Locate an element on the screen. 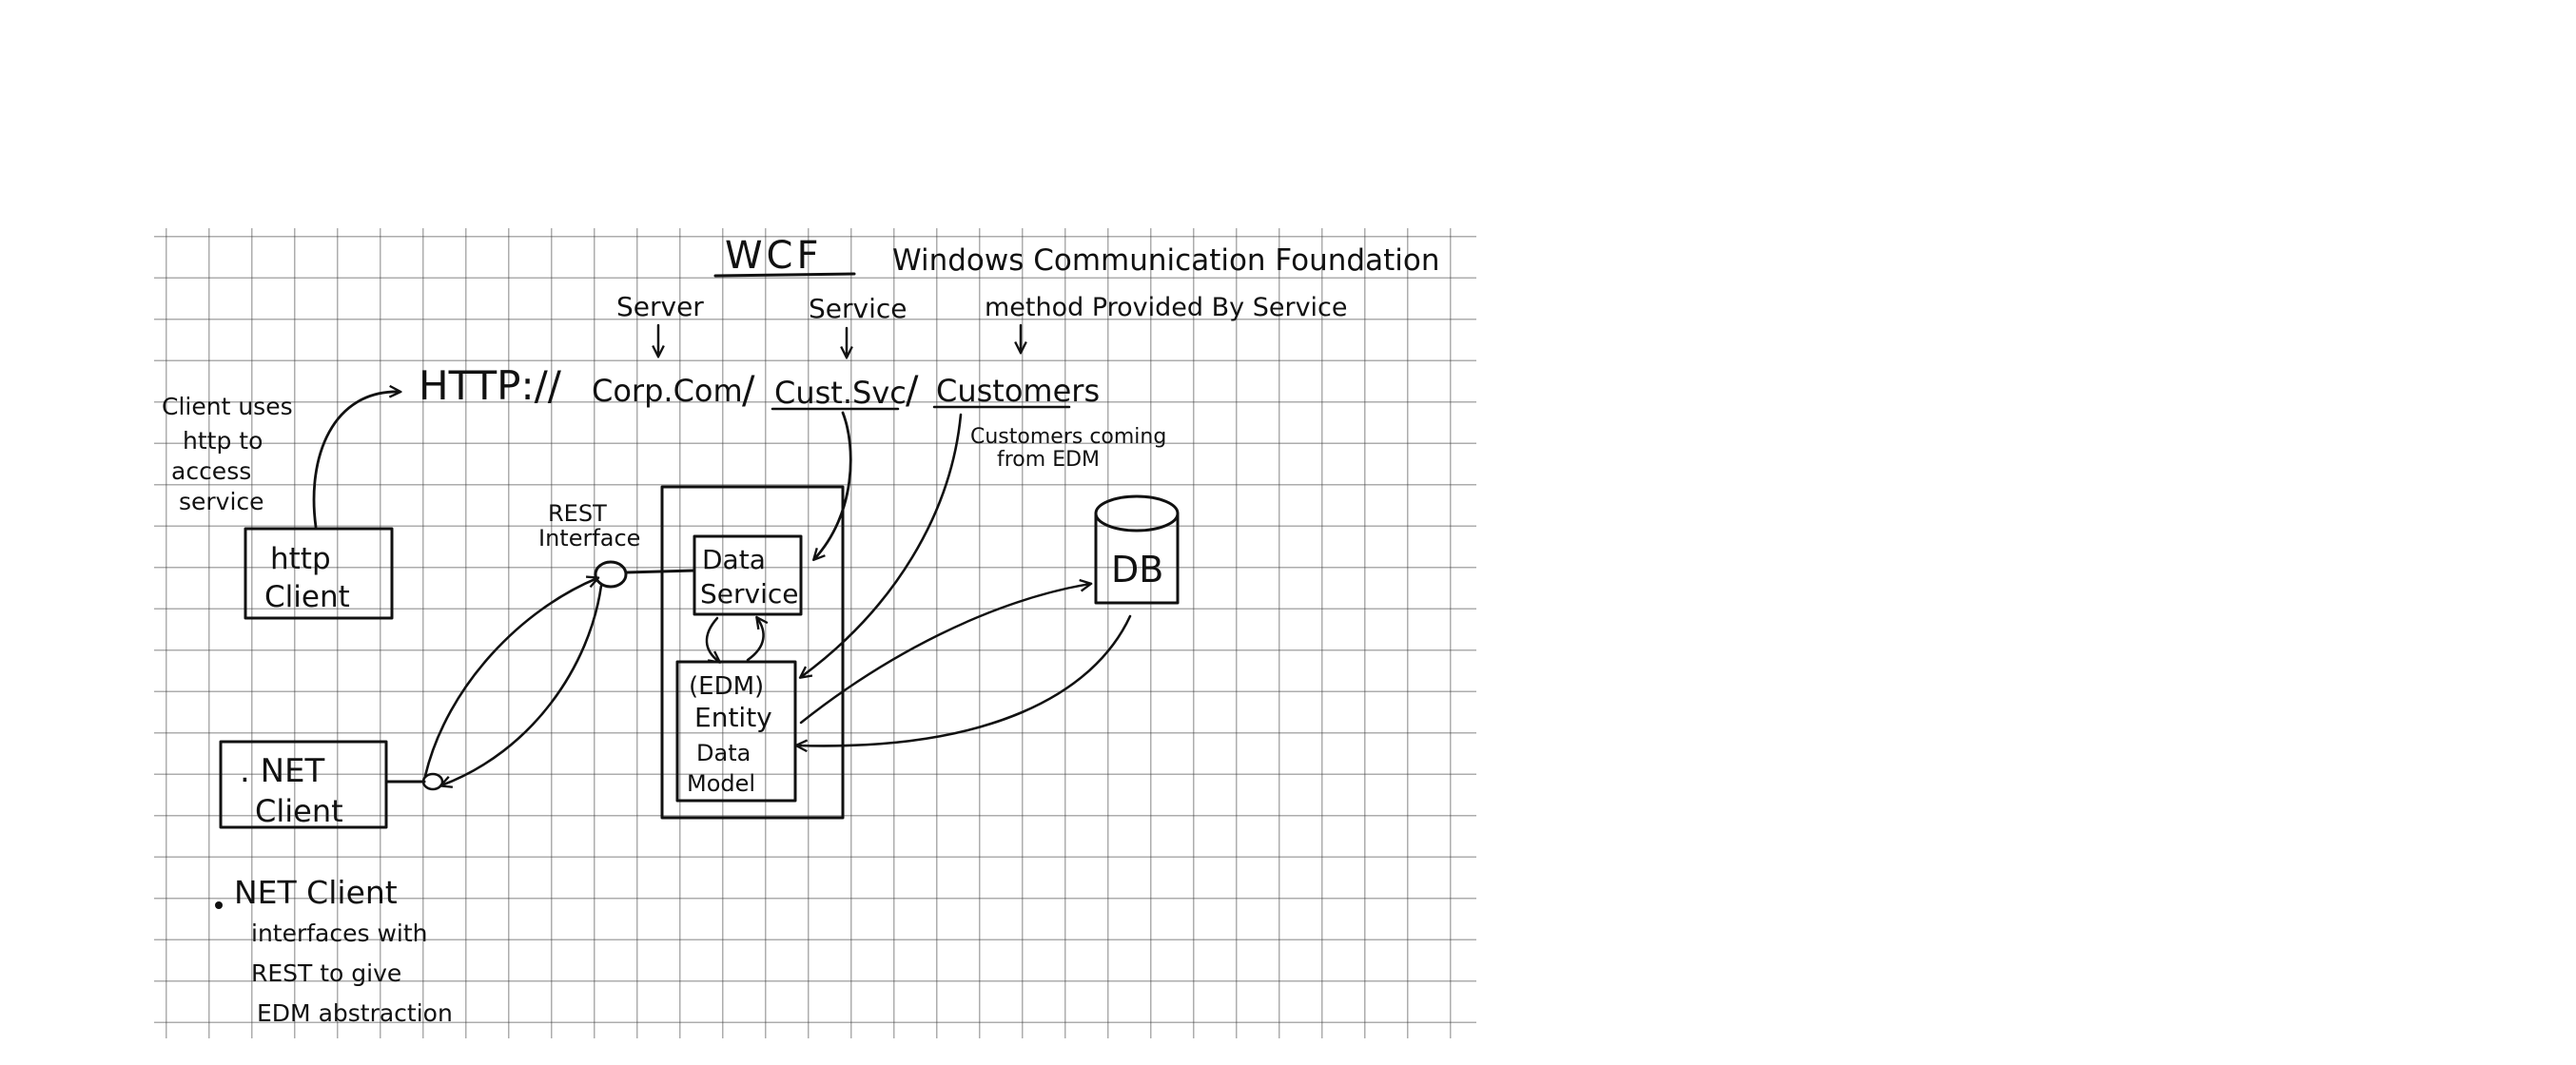  db-cylinder-top is located at coordinates (1137, 513).